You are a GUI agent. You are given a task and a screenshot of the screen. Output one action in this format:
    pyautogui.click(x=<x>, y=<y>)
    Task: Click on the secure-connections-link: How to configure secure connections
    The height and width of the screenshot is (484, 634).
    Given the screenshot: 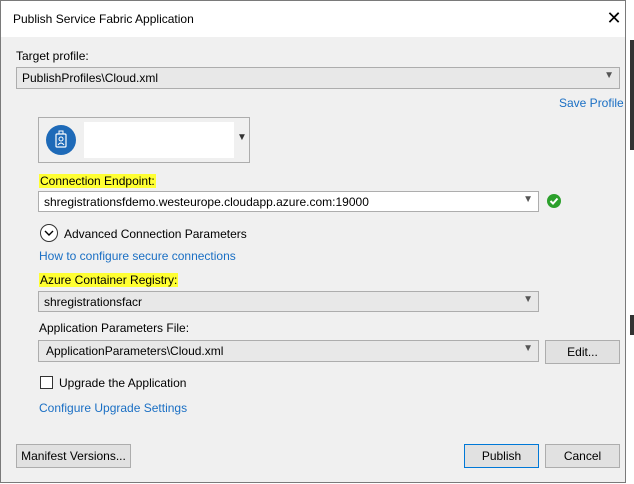 What is the action you would take?
    pyautogui.click(x=137, y=256)
    